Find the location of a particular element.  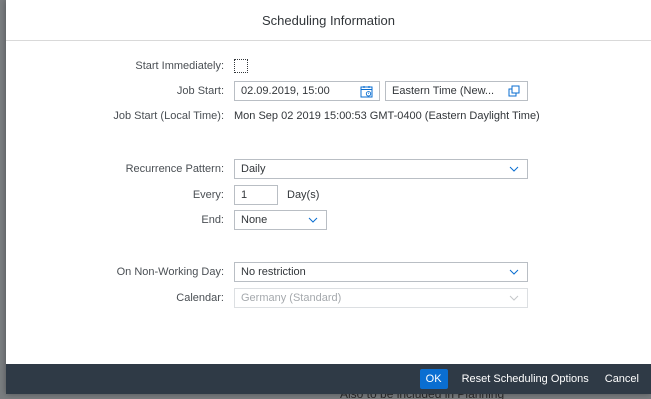

calendar-icon is located at coordinates (366, 91).